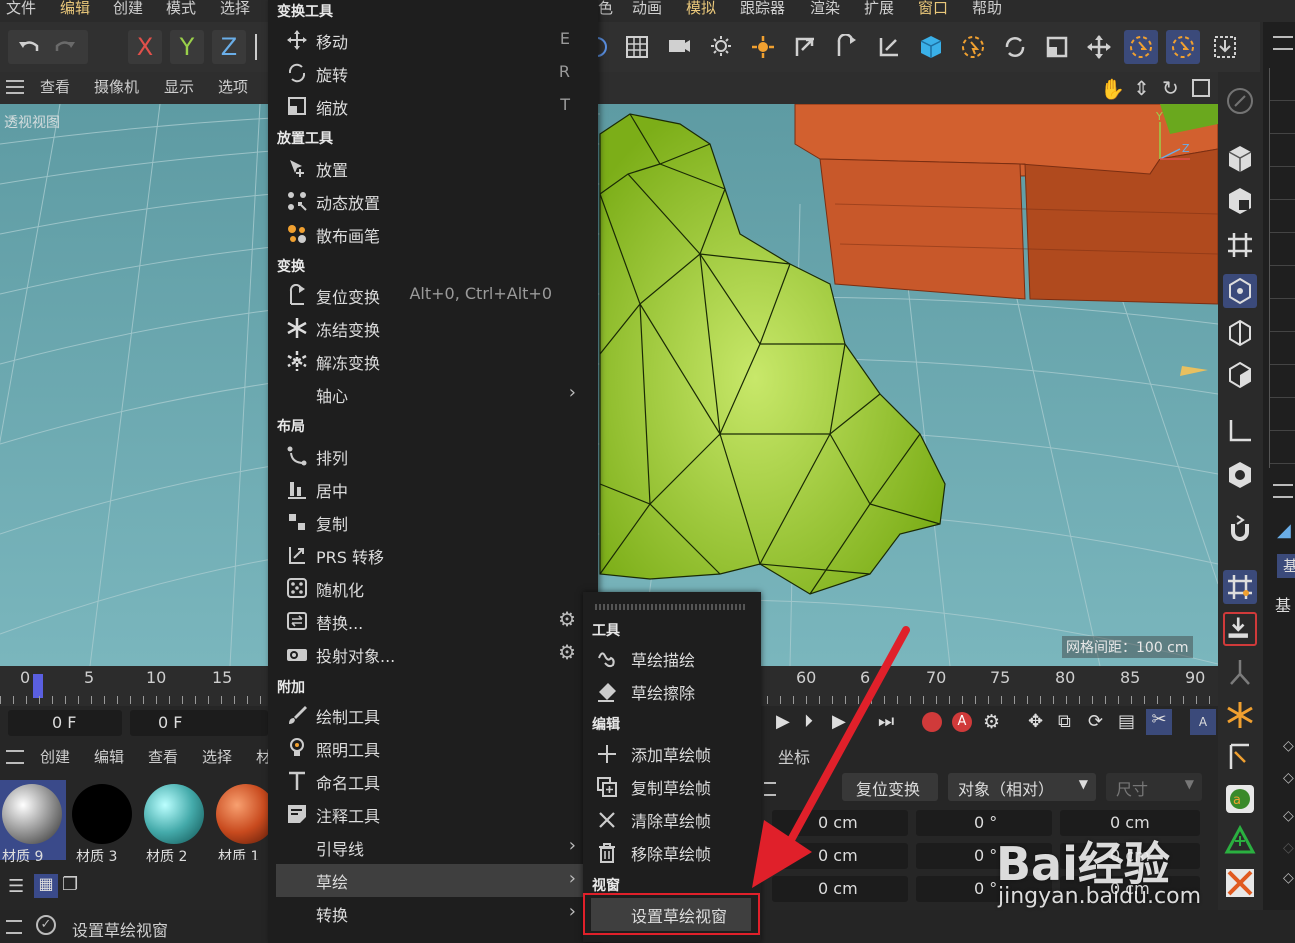  What do you see at coordinates (1240, 333) in the screenshot?
I see `edges-mode-icon` at bounding box center [1240, 333].